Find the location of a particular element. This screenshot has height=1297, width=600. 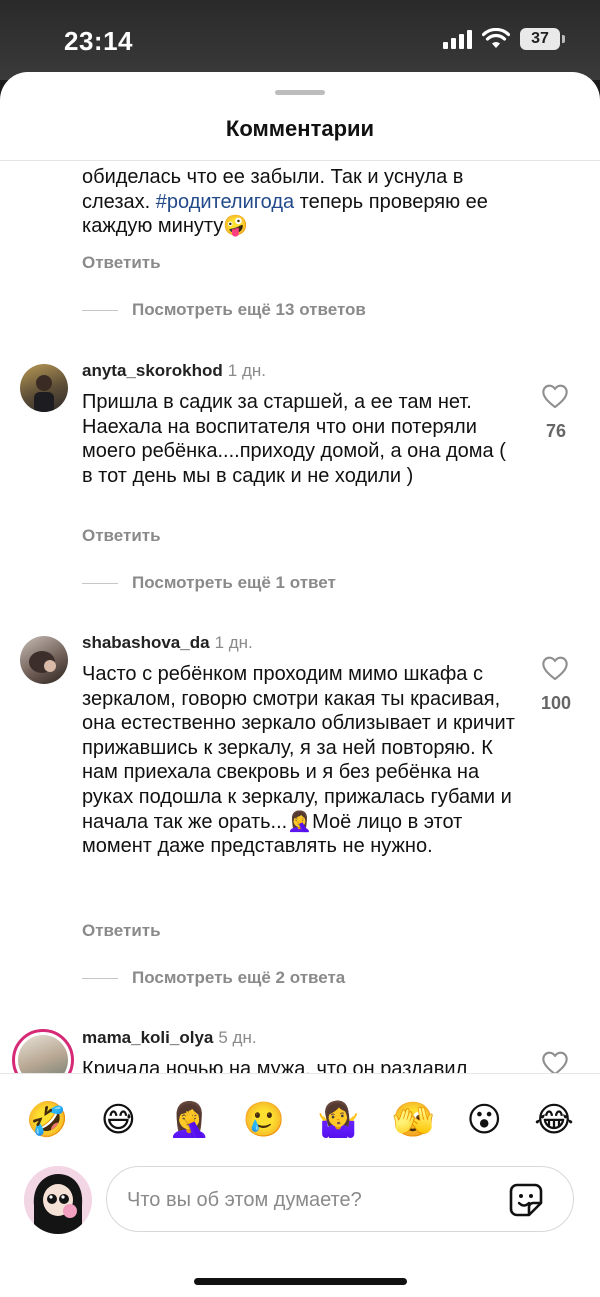

like-count: 100 is located at coordinates (556, 703).